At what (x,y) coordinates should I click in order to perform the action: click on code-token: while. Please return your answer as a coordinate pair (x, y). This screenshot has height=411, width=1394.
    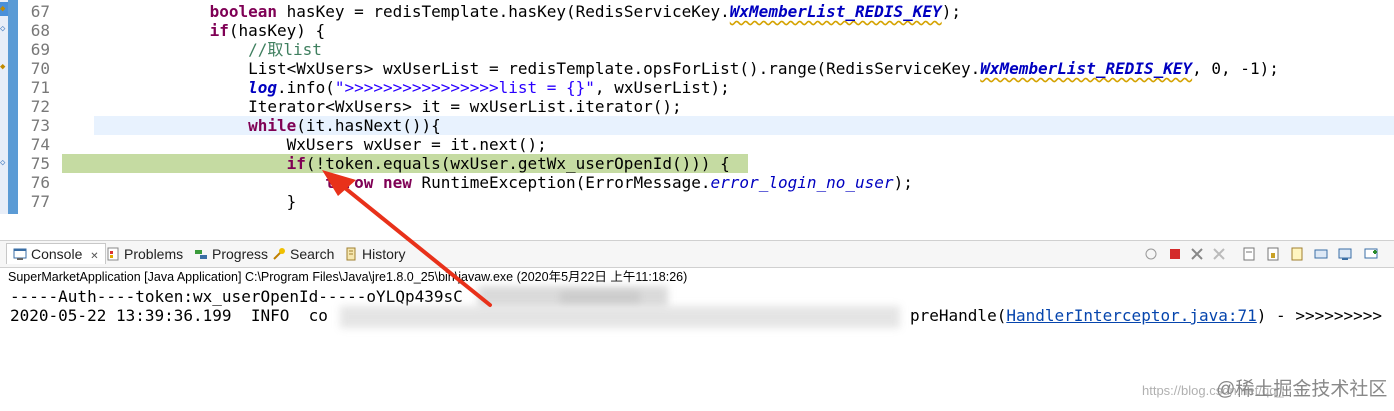
    Looking at the image, I should click on (272, 125).